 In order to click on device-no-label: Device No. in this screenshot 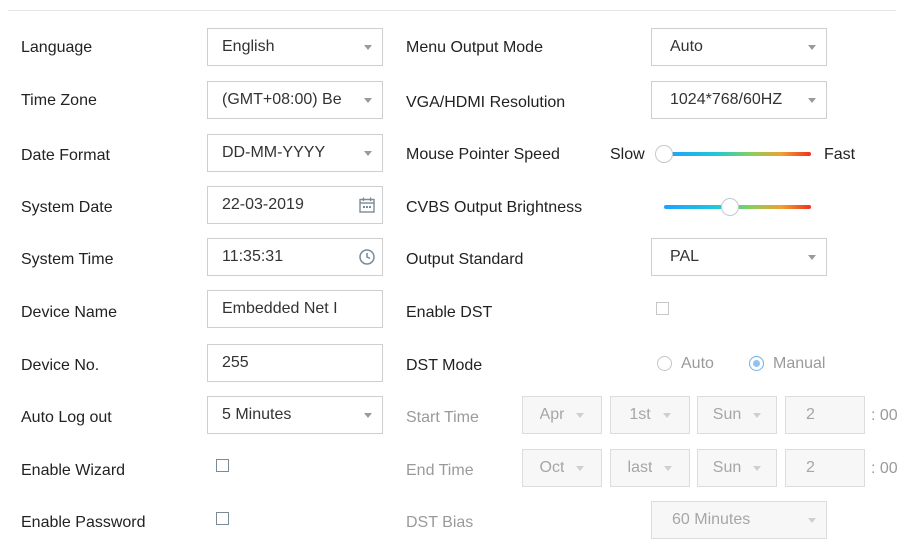, I will do `click(60, 365)`.